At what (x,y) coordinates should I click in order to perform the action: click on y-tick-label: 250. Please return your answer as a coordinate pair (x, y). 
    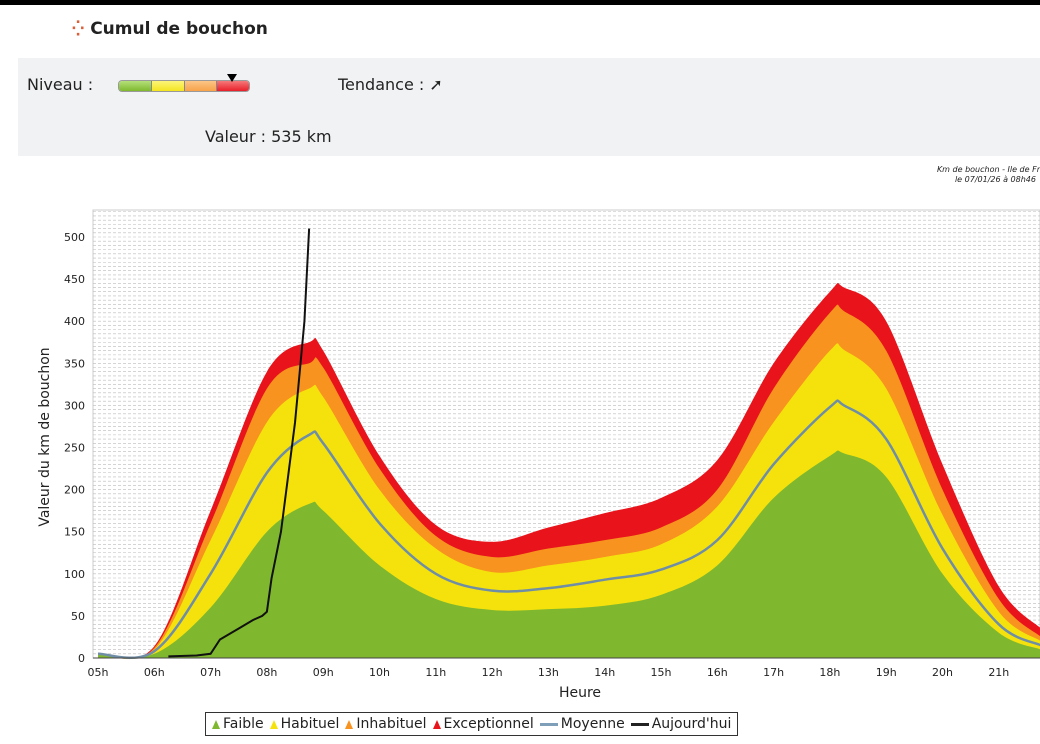
    Looking at the image, I should click on (74, 448).